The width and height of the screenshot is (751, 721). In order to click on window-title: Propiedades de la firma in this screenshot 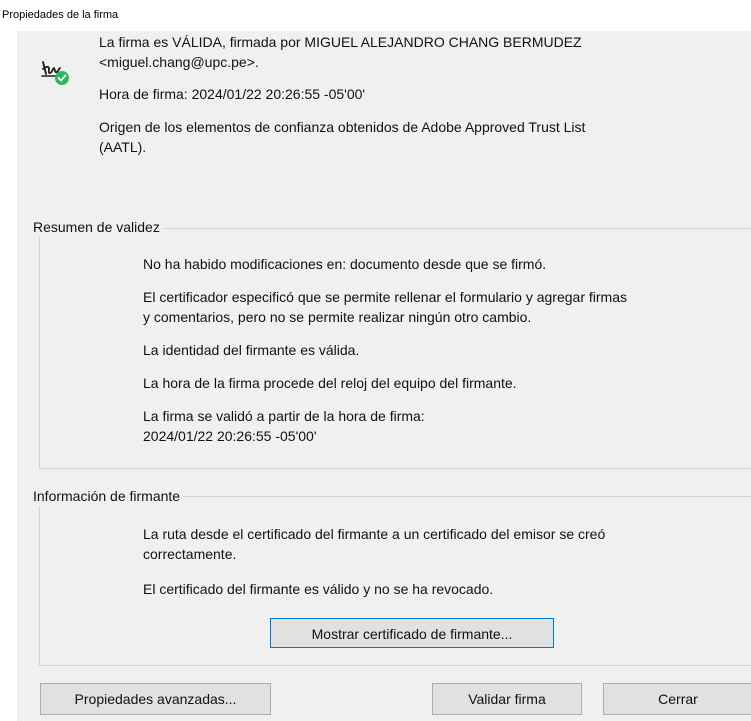, I will do `click(60, 15)`.